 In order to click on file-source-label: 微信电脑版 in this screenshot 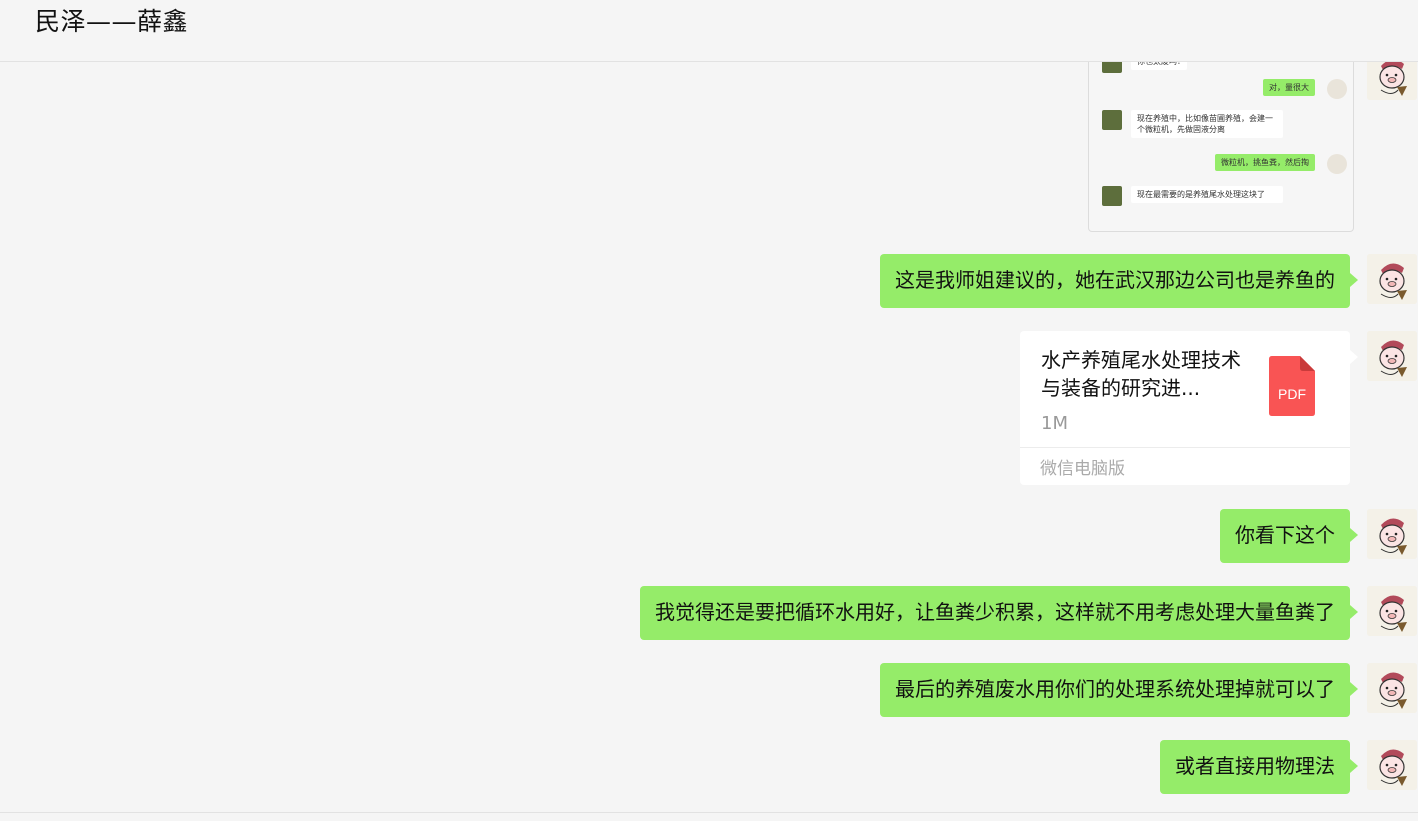, I will do `click(1082, 469)`.